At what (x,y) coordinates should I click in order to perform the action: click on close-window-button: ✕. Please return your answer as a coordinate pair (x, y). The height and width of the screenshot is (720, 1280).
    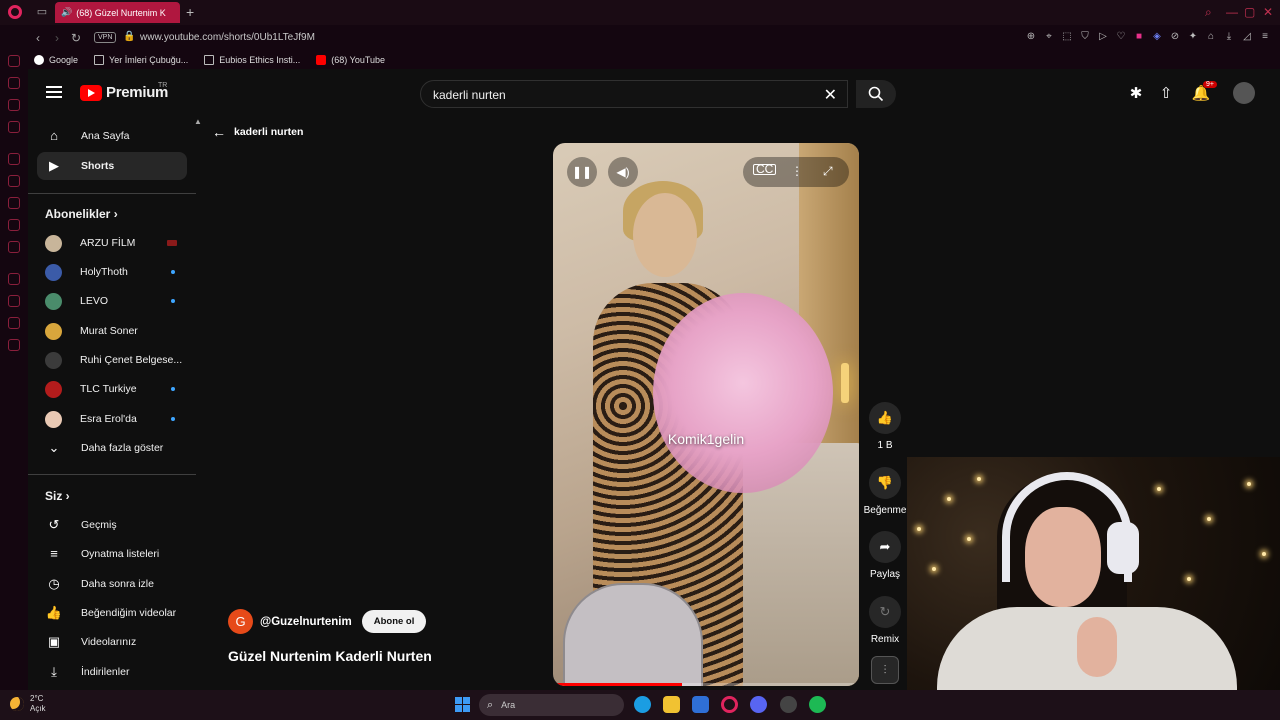
    Looking at the image, I should click on (1268, 12).